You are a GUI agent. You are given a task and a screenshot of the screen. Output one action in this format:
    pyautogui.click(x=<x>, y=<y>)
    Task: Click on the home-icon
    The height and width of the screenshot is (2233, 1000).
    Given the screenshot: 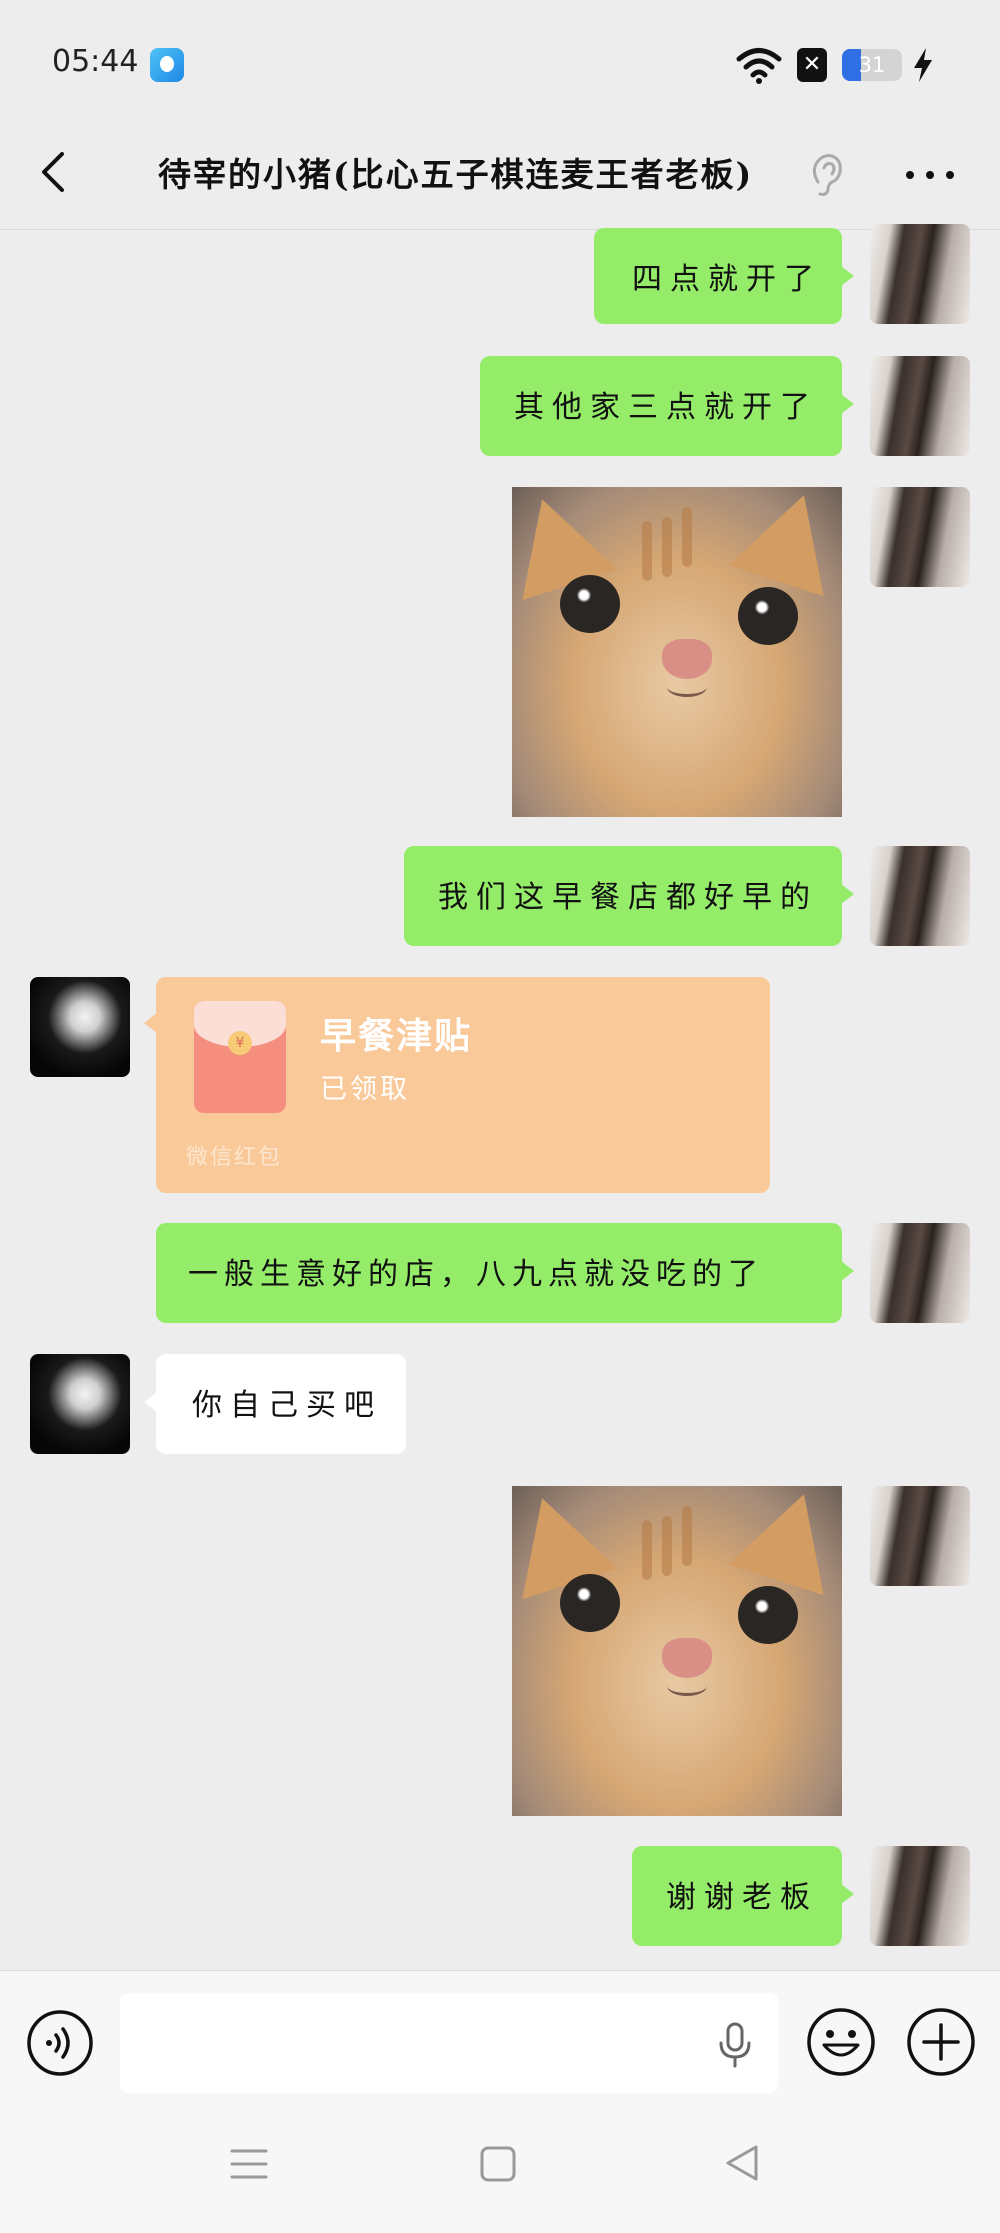 What is the action you would take?
    pyautogui.click(x=498, y=2164)
    